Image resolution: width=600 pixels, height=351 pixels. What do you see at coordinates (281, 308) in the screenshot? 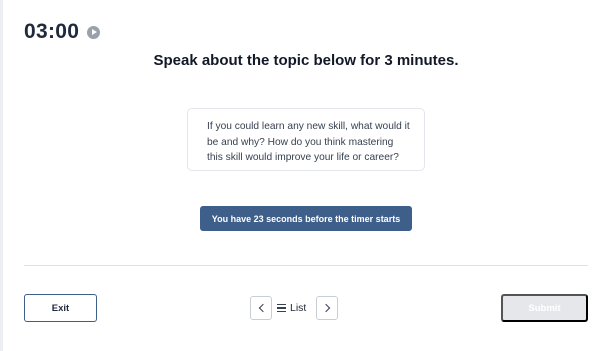
I see `hamburger-list-icon` at bounding box center [281, 308].